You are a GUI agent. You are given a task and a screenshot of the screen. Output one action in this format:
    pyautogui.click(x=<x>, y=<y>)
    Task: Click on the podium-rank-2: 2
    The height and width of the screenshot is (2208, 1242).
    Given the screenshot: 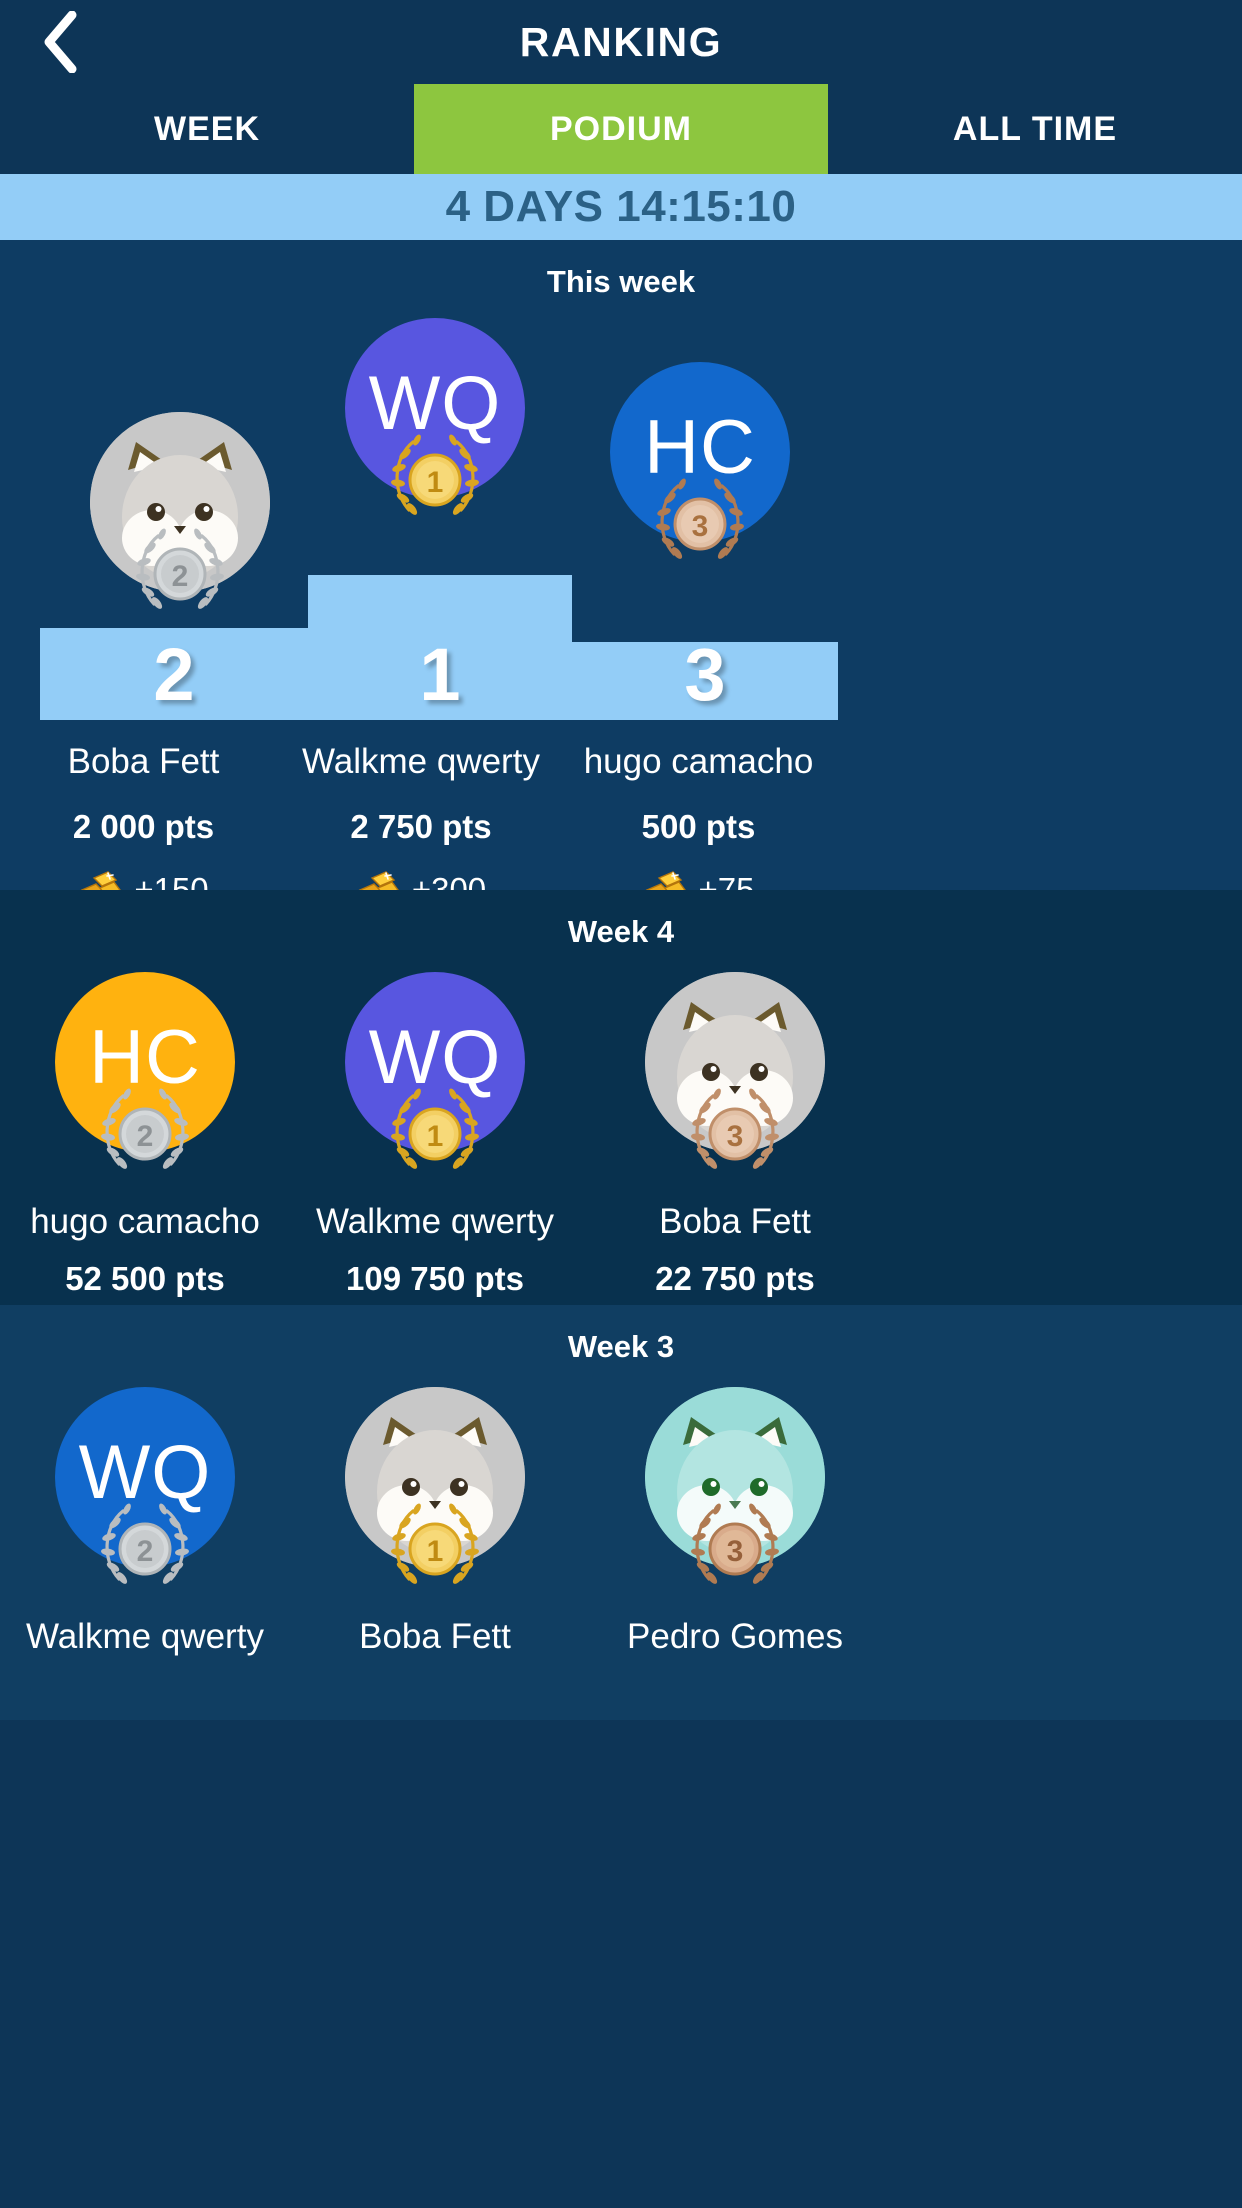 What is the action you would take?
    pyautogui.click(x=174, y=674)
    